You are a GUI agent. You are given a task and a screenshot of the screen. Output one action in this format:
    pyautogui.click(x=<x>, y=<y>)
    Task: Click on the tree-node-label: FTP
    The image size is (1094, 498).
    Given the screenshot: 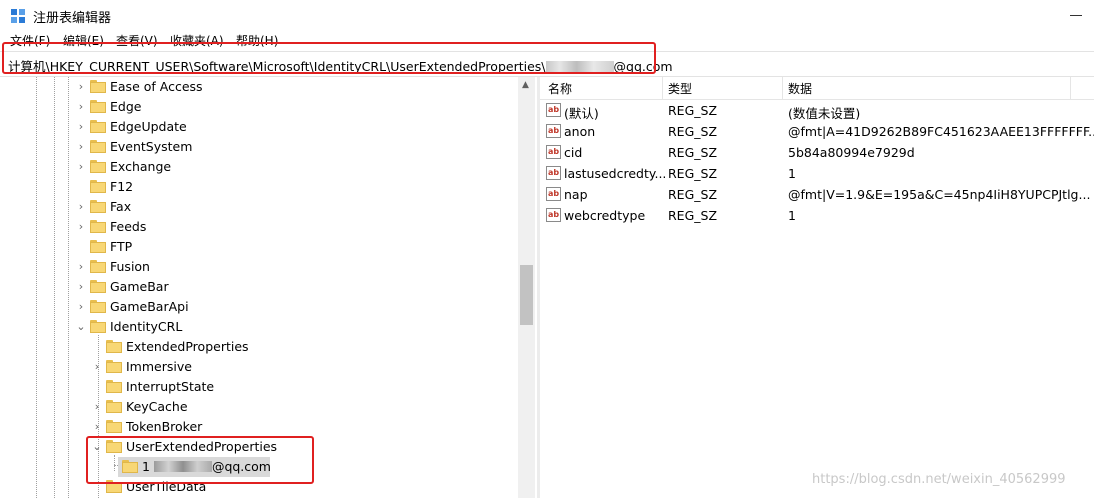 What is the action you would take?
    pyautogui.click(x=121, y=246)
    